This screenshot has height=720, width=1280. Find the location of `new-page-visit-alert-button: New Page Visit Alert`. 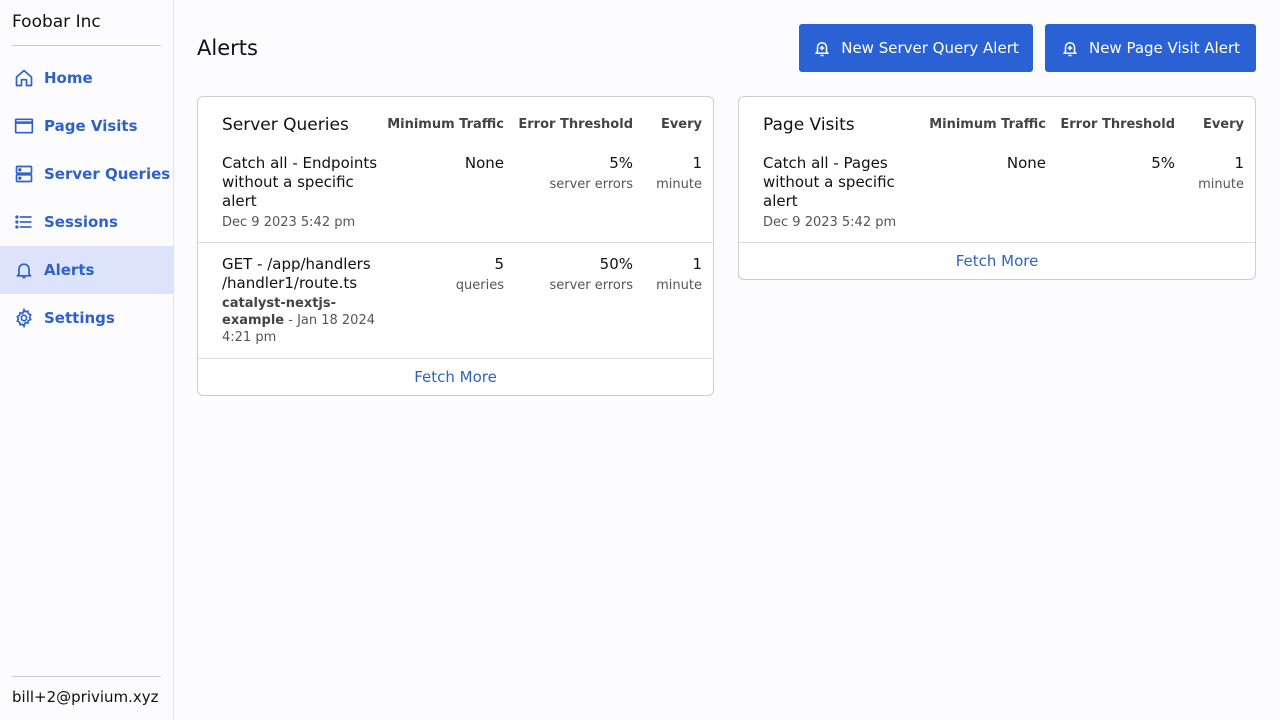

new-page-visit-alert-button: New Page Visit Alert is located at coordinates (1150, 48).